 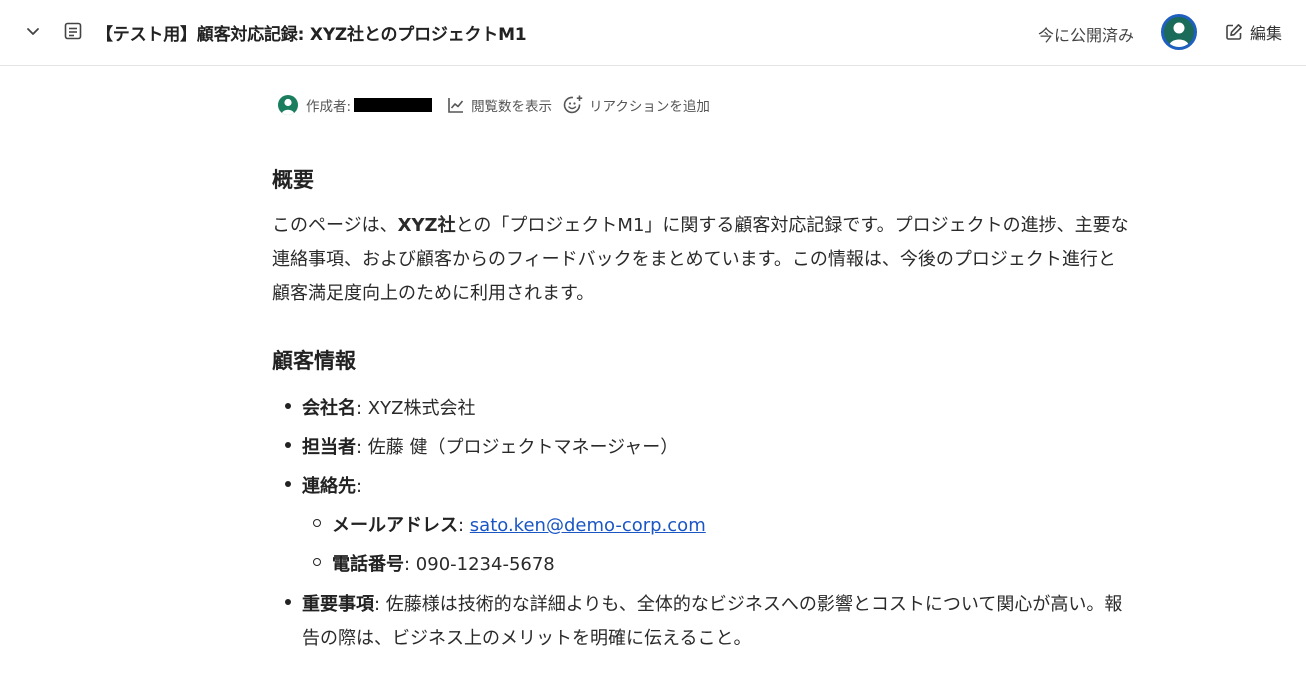 What do you see at coordinates (649, 107) in the screenshot?
I see `add-reaction-label: リアクションを追加` at bounding box center [649, 107].